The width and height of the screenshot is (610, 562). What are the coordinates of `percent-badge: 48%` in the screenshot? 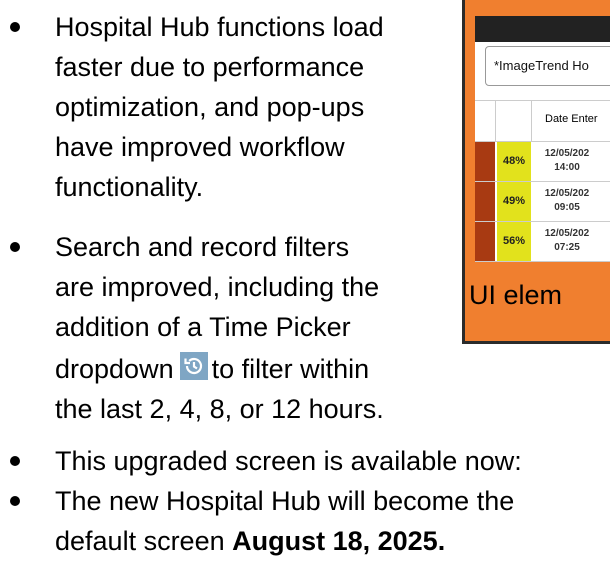 It's located at (514, 161).